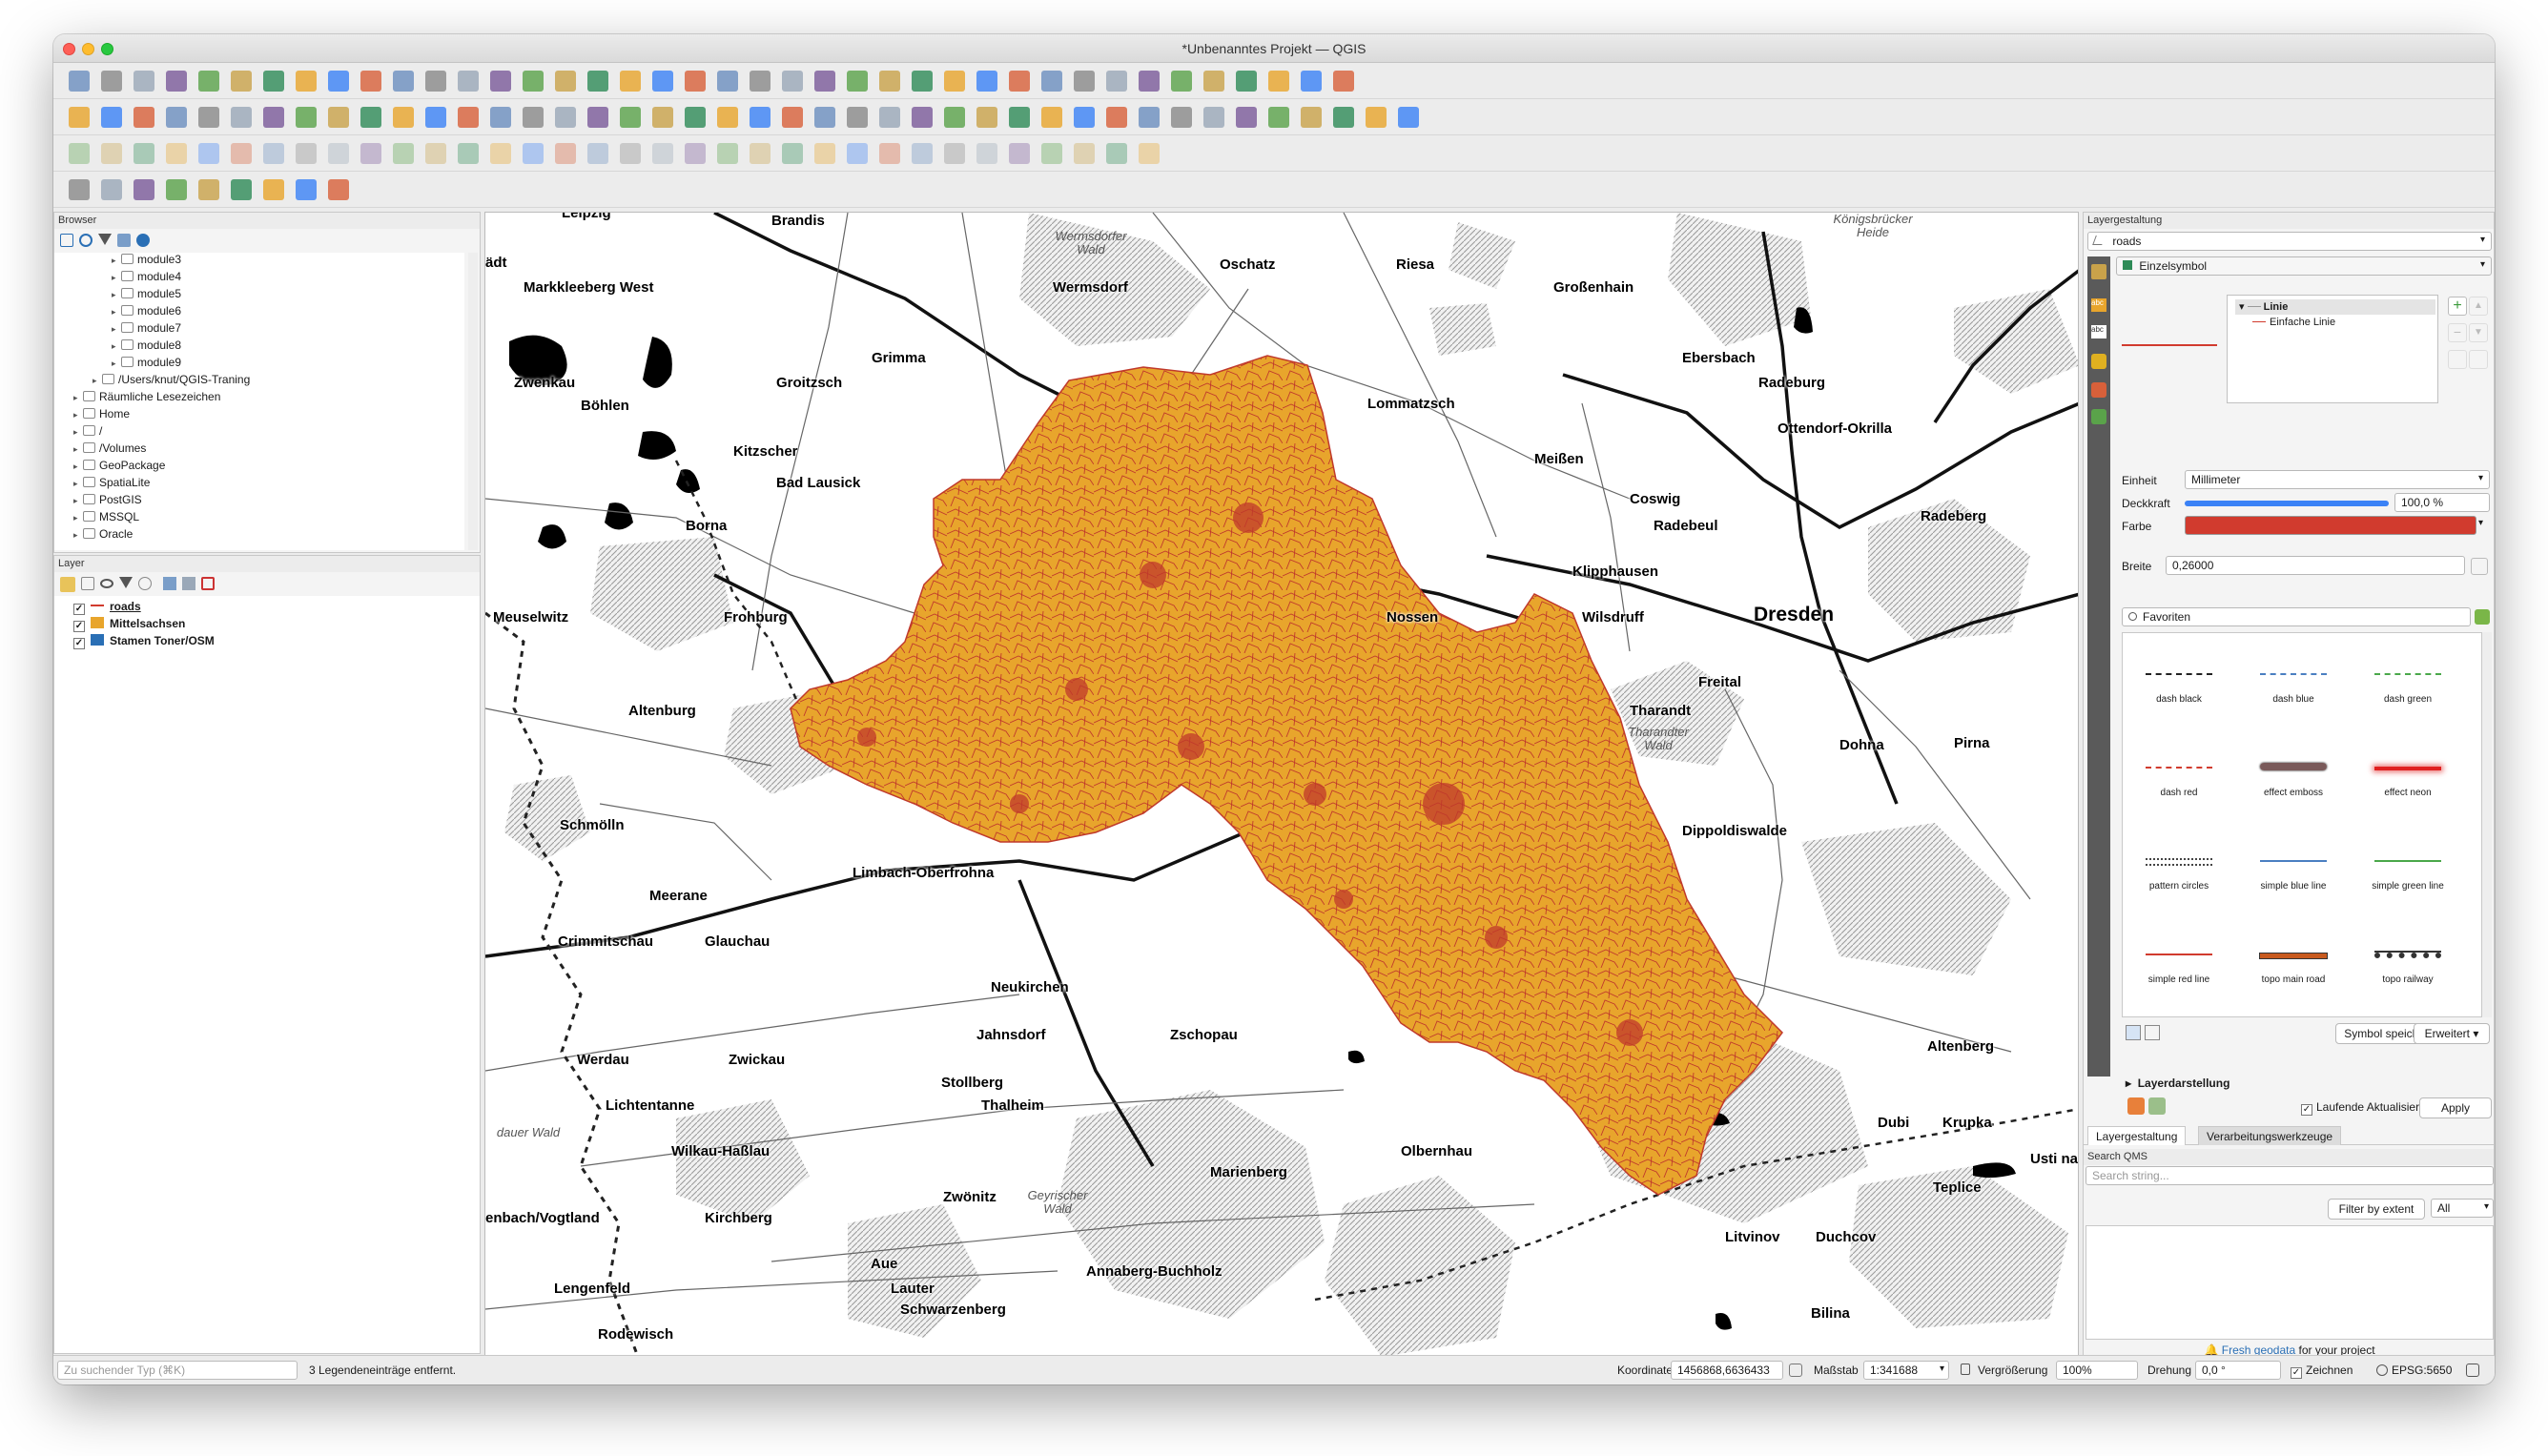  Describe the element at coordinates (146, 396) in the screenshot. I see `browser-item: ▸ Räumliche Lesezeichen` at that location.